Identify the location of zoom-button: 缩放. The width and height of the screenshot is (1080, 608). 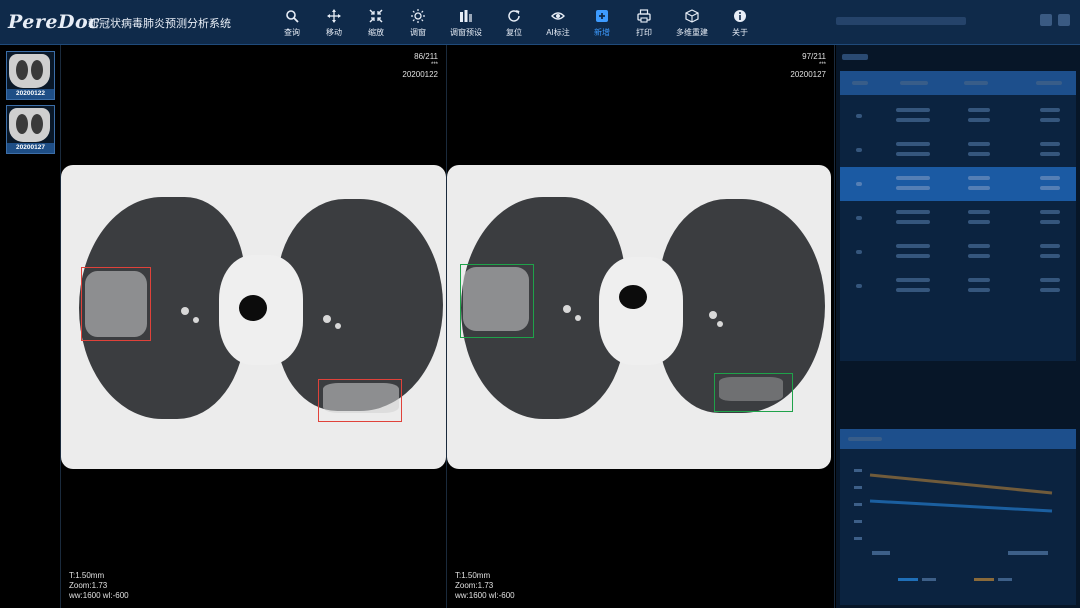
(376, 22).